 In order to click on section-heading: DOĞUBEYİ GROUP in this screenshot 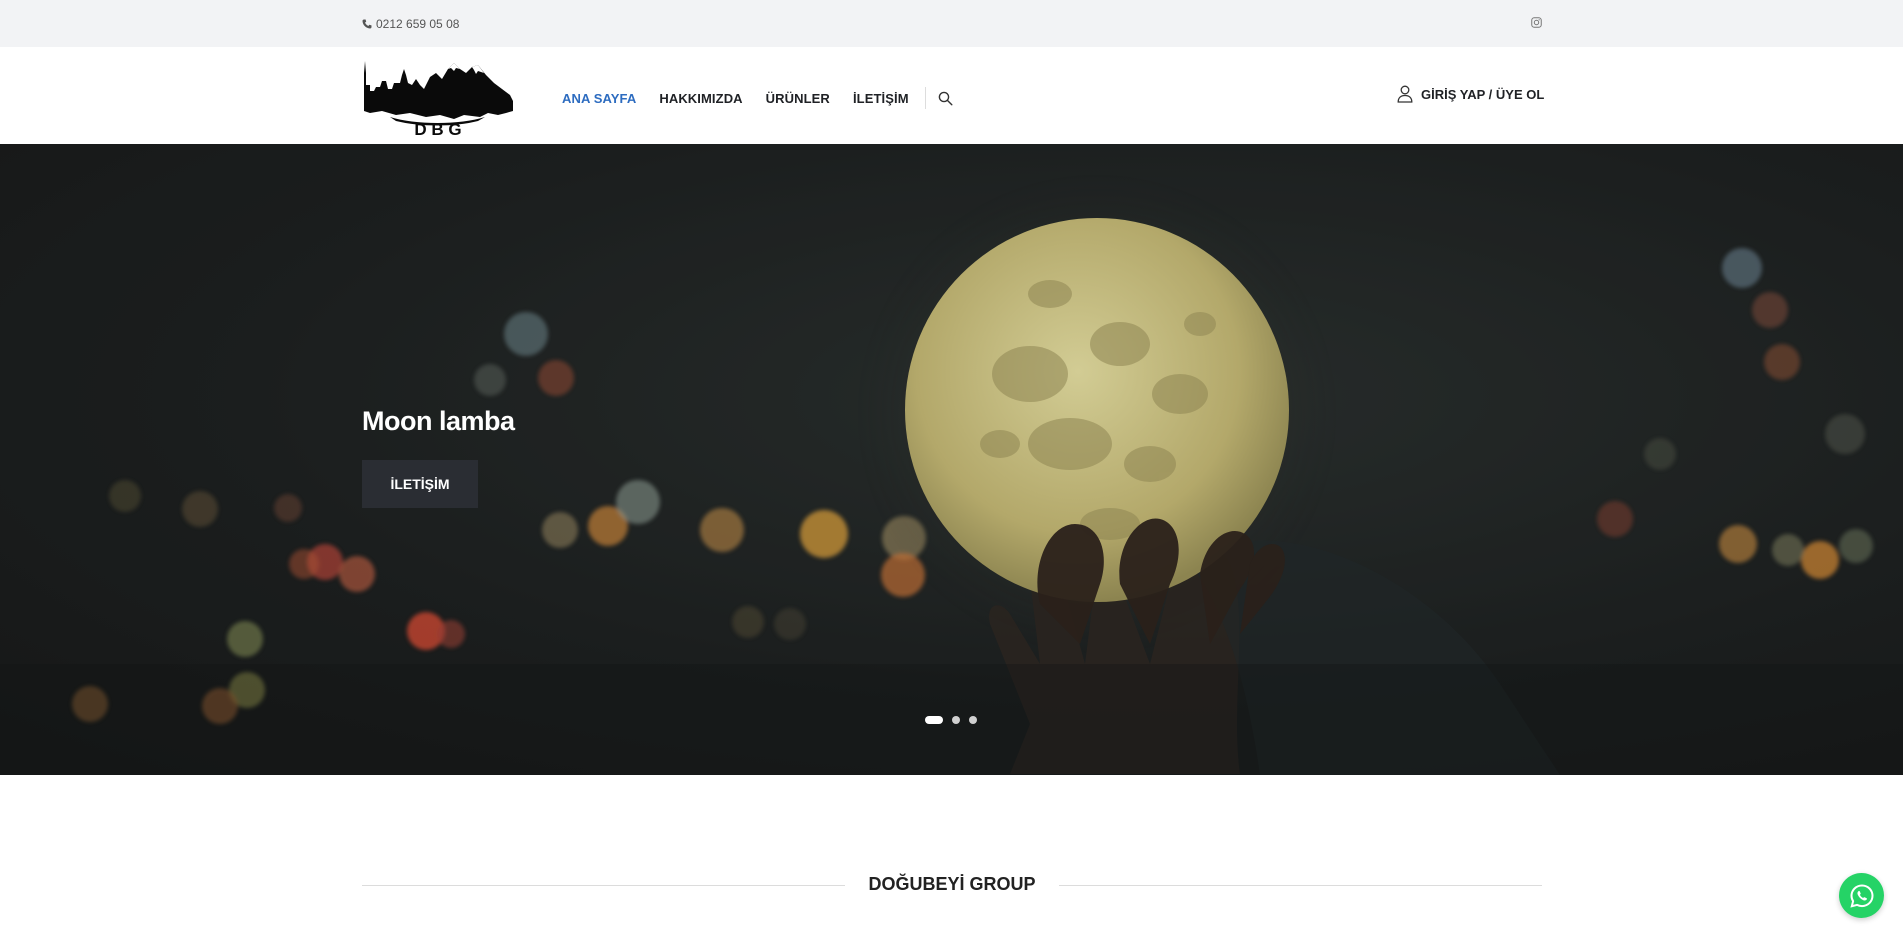, I will do `click(952, 885)`.